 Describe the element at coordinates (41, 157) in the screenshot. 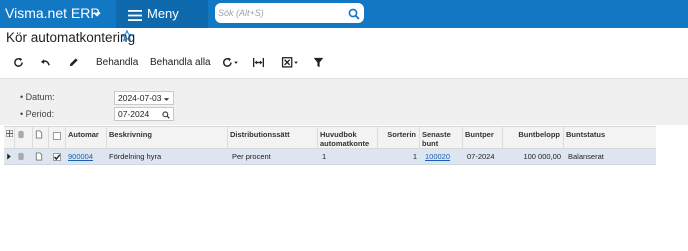

I see `row-note-icon` at that location.